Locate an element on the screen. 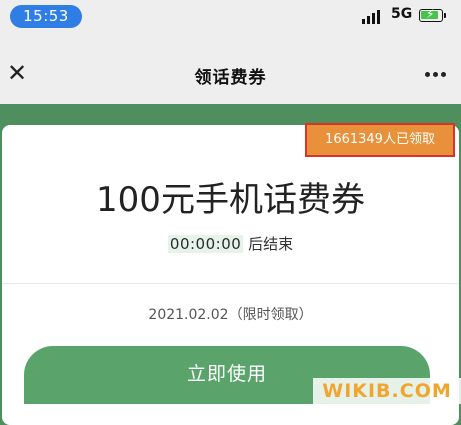  countdown-suffix: 后结束 is located at coordinates (271, 244).